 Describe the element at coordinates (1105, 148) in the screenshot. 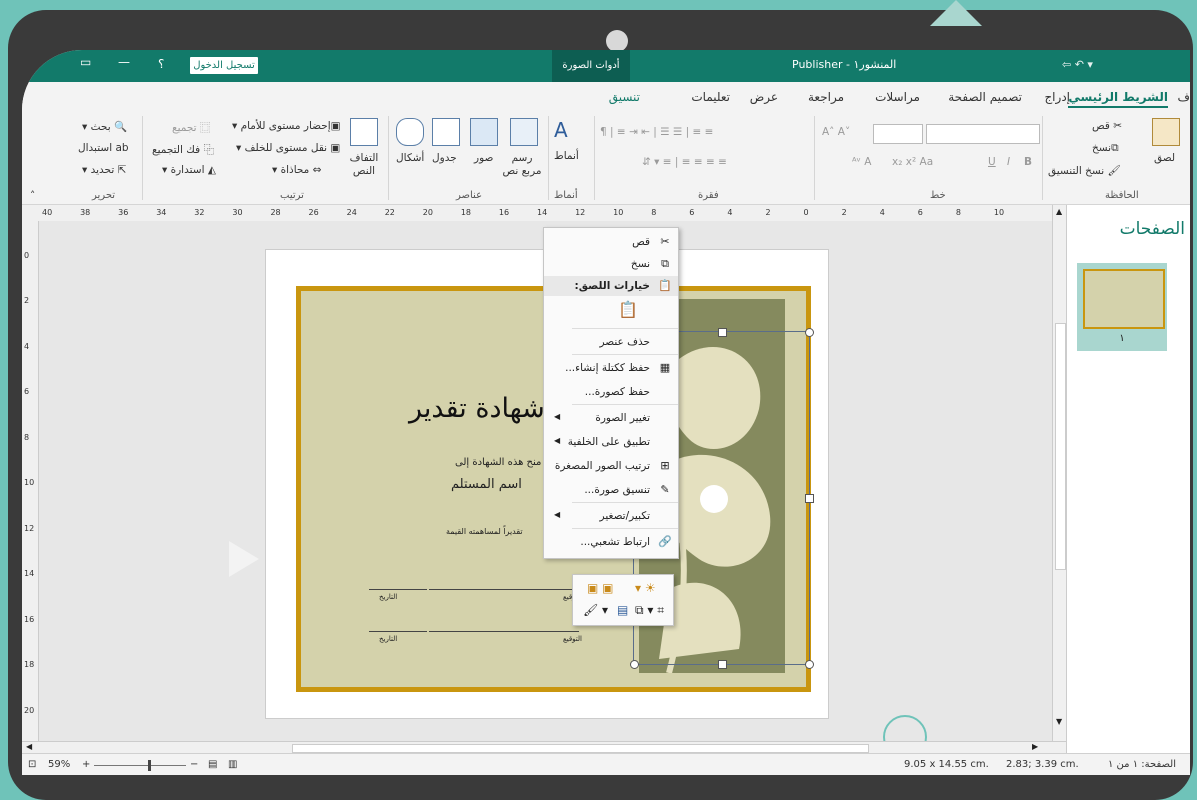

I see `copy-button: ⧉نسخ` at that location.